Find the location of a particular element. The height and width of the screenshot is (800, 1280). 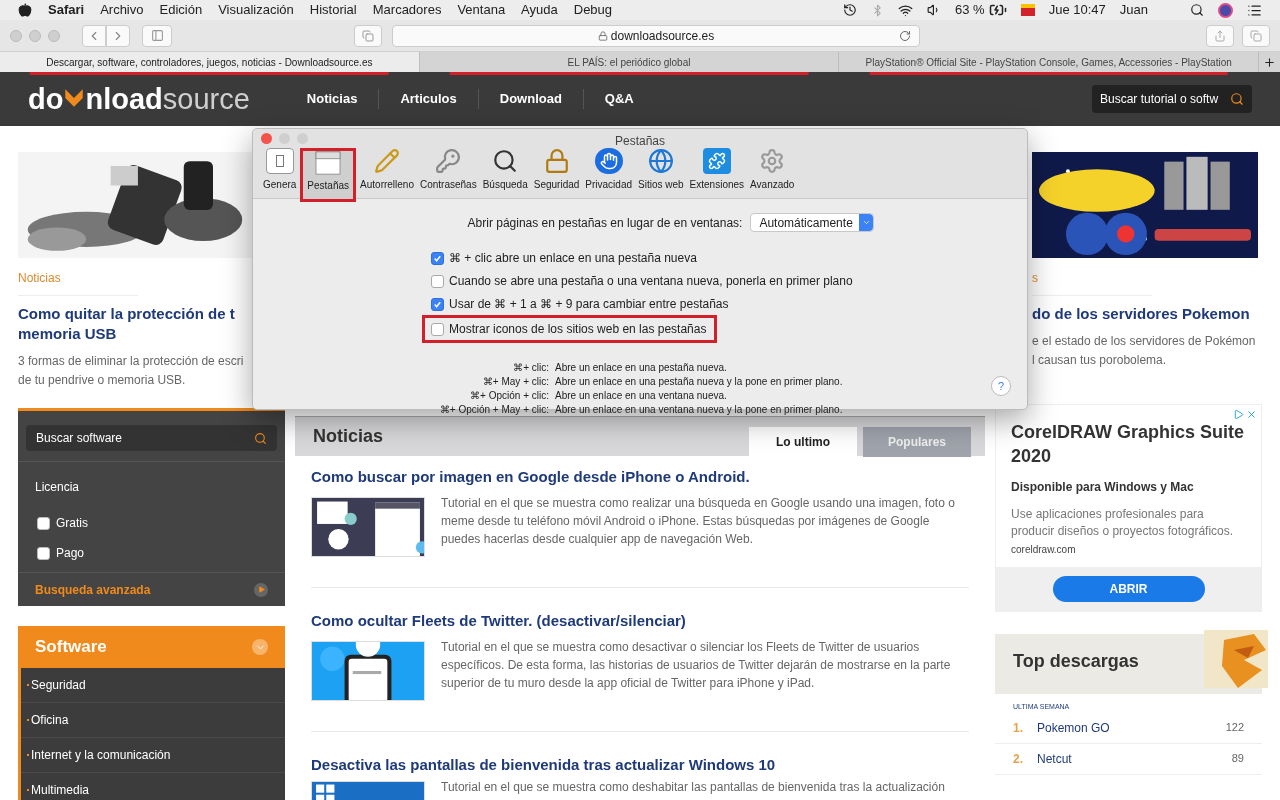

pencil-icon is located at coordinates (387, 161).